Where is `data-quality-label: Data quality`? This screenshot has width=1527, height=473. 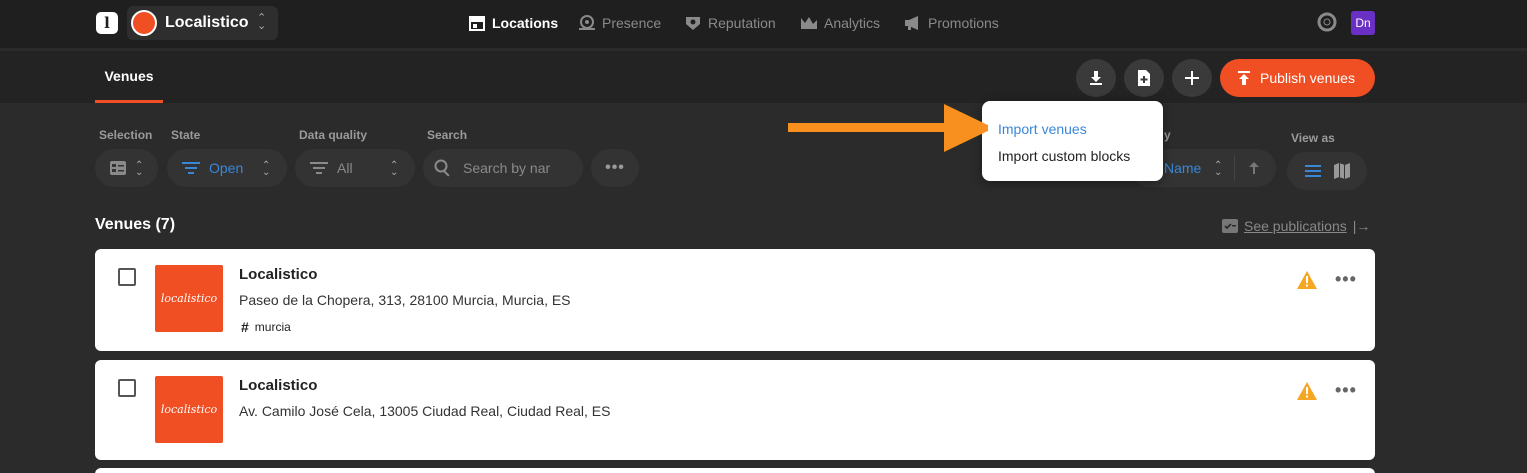
data-quality-label: Data quality is located at coordinates (333, 135).